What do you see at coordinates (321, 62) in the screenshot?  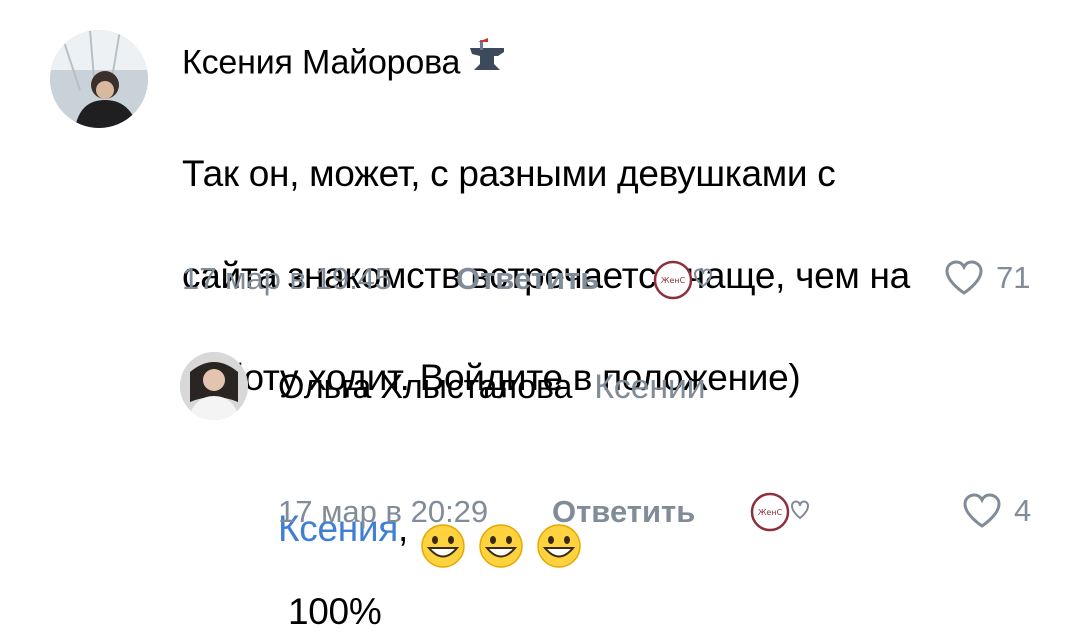 I see `author-name: Ксения Майорова` at bounding box center [321, 62].